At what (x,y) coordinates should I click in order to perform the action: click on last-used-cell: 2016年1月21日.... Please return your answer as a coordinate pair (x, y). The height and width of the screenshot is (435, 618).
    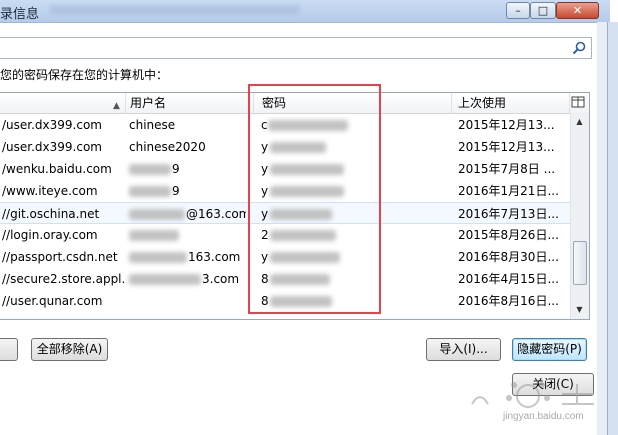
    Looking at the image, I should click on (508, 191).